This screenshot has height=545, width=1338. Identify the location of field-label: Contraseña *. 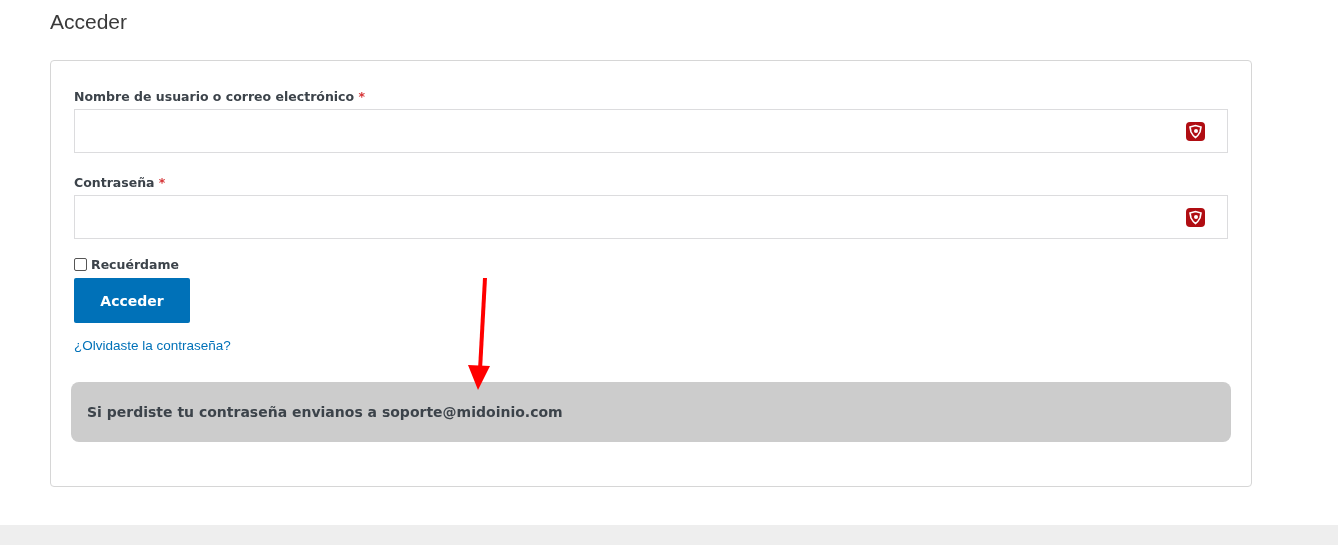
(120, 182).